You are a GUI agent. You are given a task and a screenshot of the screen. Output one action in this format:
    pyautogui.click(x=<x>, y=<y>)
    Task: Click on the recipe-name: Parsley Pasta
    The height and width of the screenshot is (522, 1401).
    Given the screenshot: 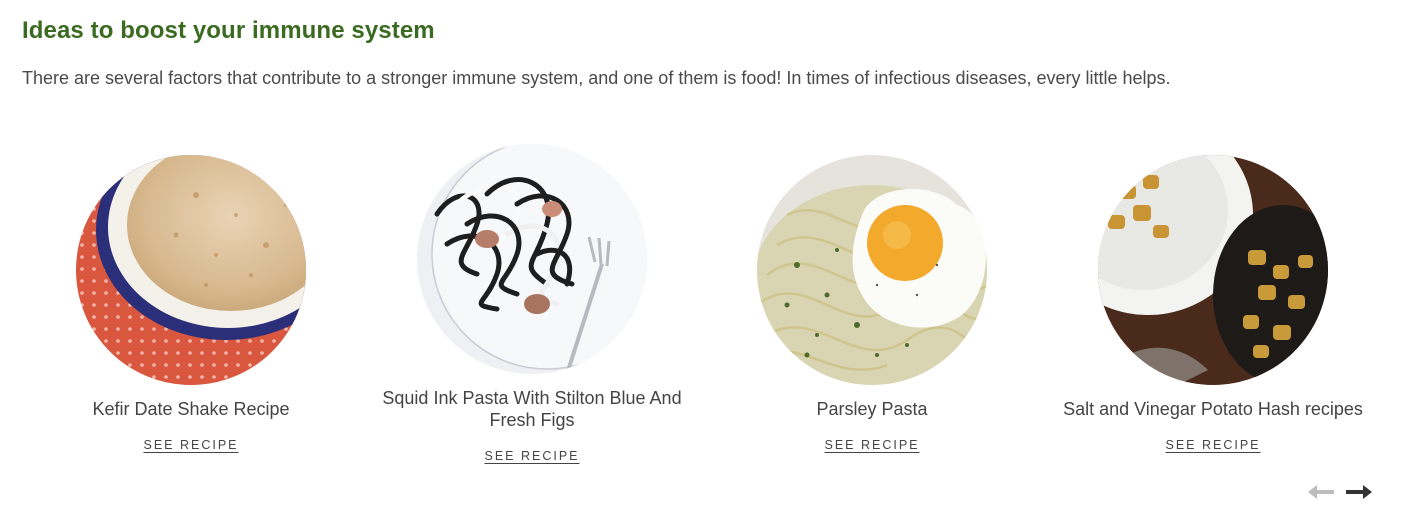 What is the action you would take?
    pyautogui.click(x=872, y=409)
    